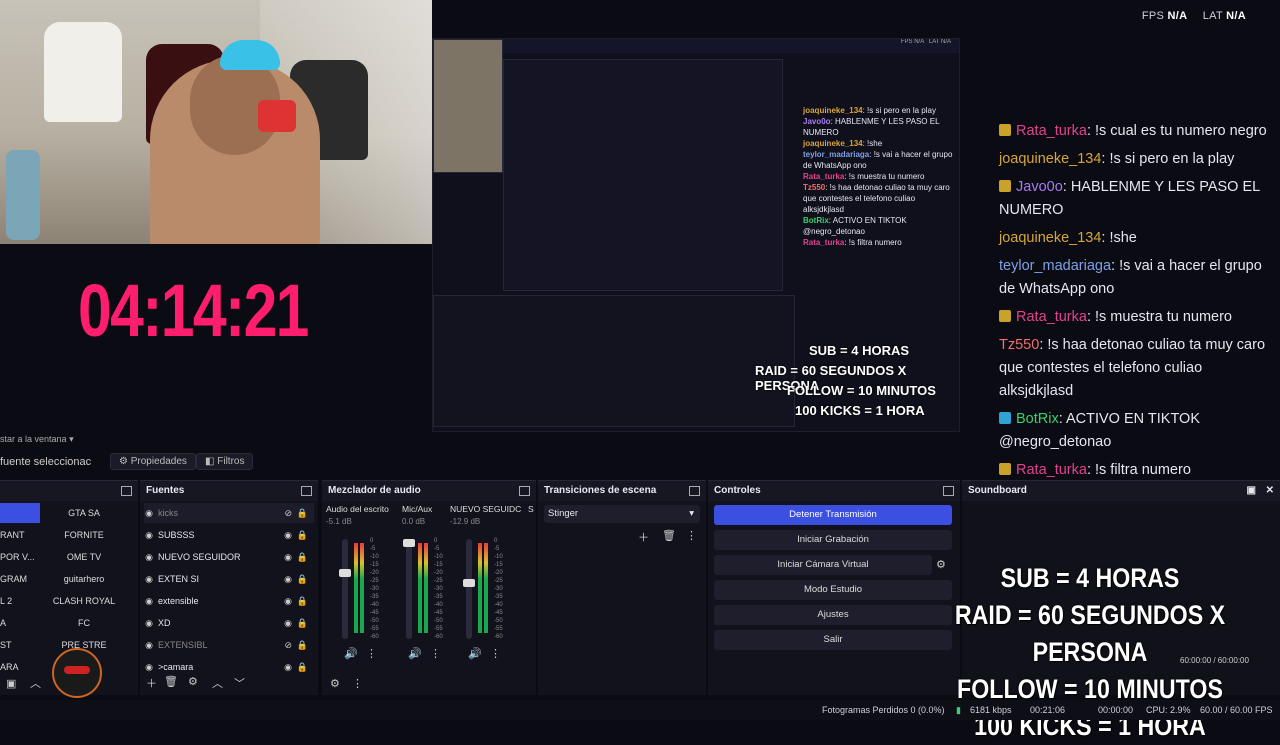 The width and height of the screenshot is (1280, 745). Describe the element at coordinates (20, 513) in the screenshot. I see `scene-item` at that location.